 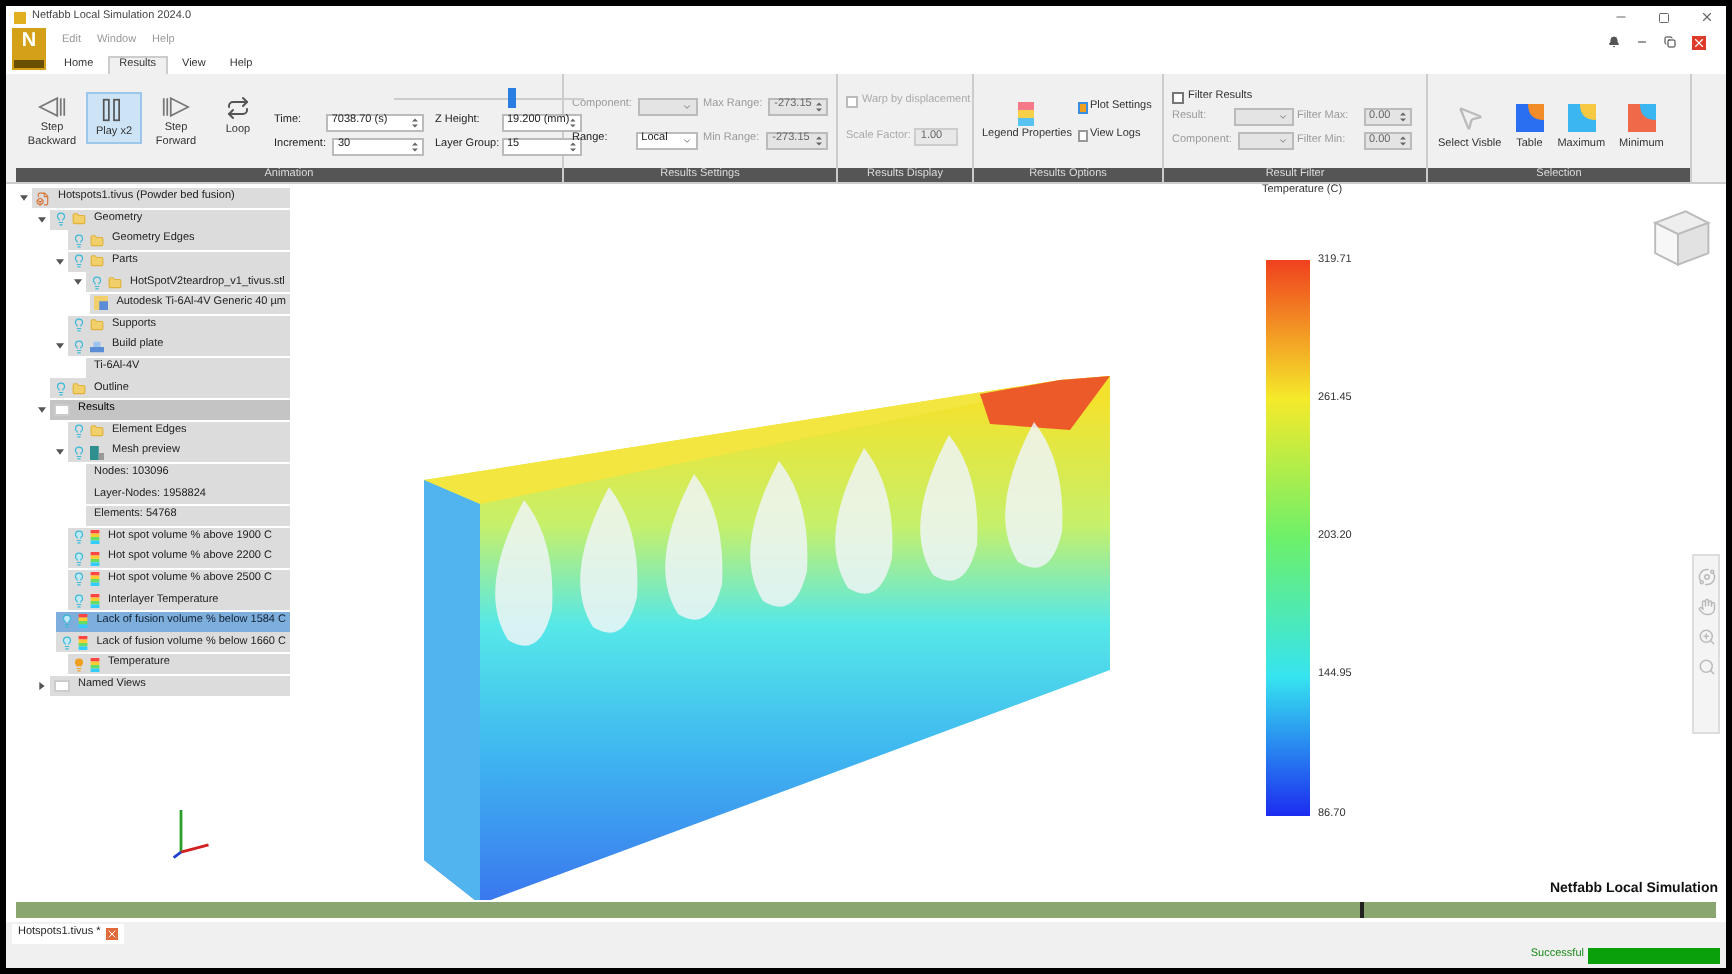 What do you see at coordinates (42, 685) in the screenshot?
I see `collapsed-arrow-icon` at bounding box center [42, 685].